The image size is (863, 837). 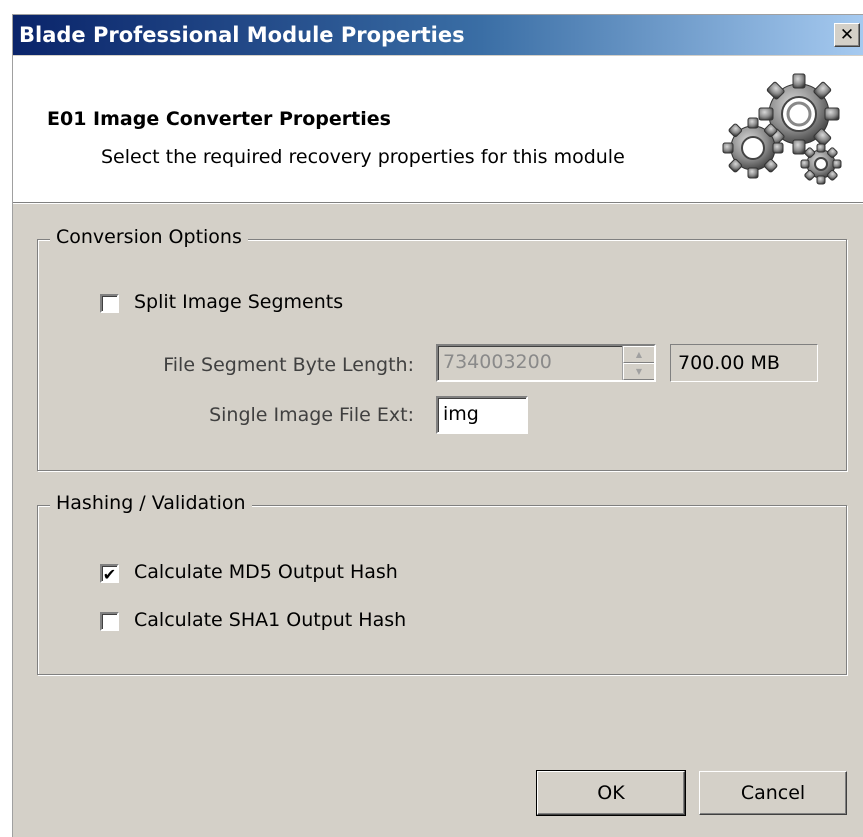 What do you see at coordinates (242, 35) in the screenshot?
I see `window-title: Blade Professional Module Properties` at bounding box center [242, 35].